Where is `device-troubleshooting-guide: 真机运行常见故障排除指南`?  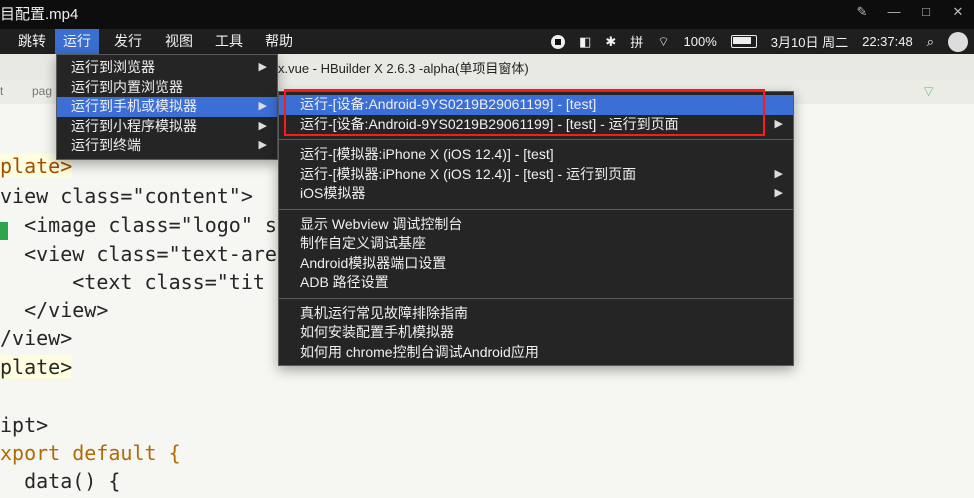
device-troubleshooting-guide: 真机运行常见故障排除指南 is located at coordinates (536, 314).